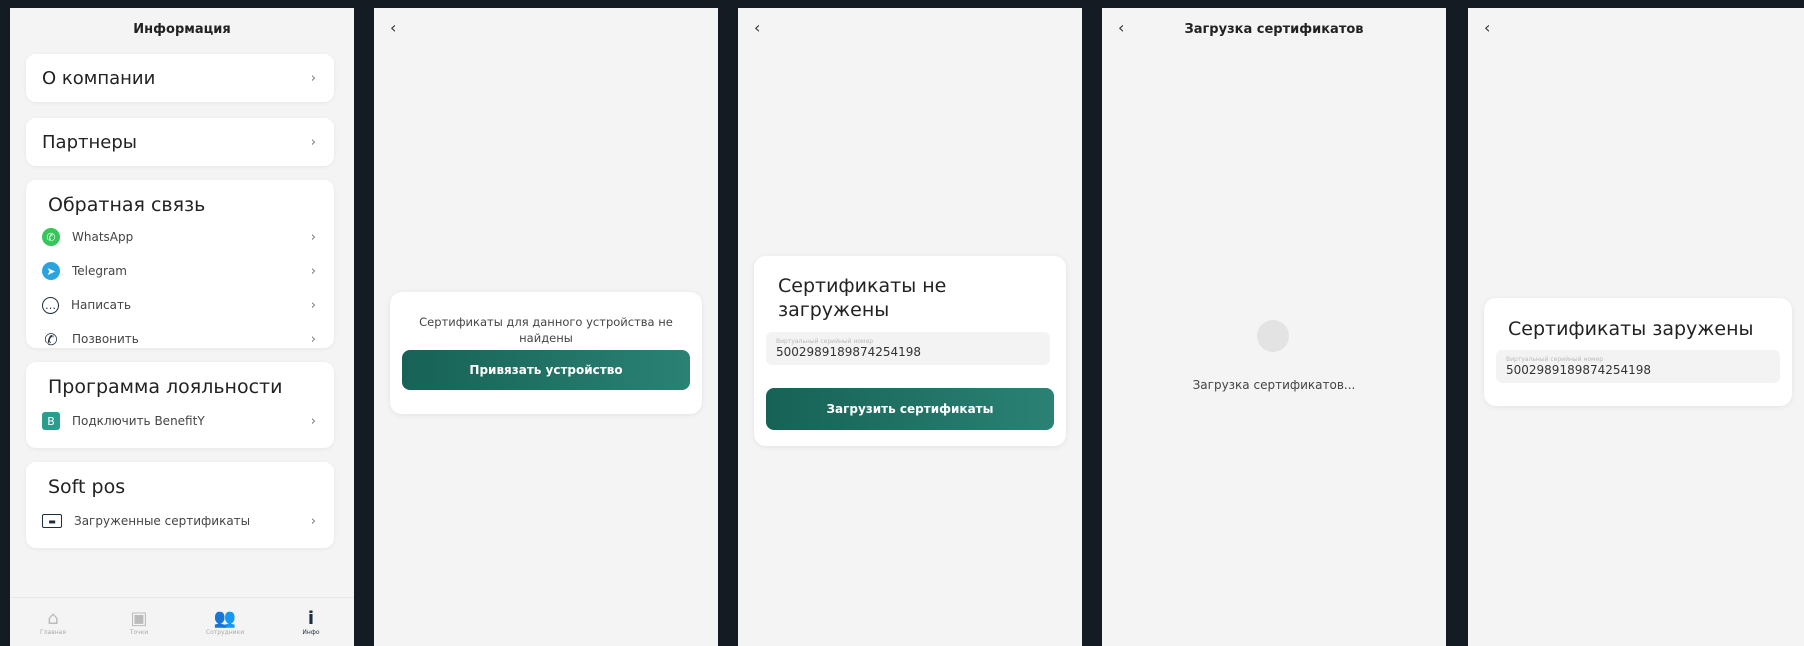  Describe the element at coordinates (51, 339) in the screenshot. I see `phone-icon: ✆` at that location.